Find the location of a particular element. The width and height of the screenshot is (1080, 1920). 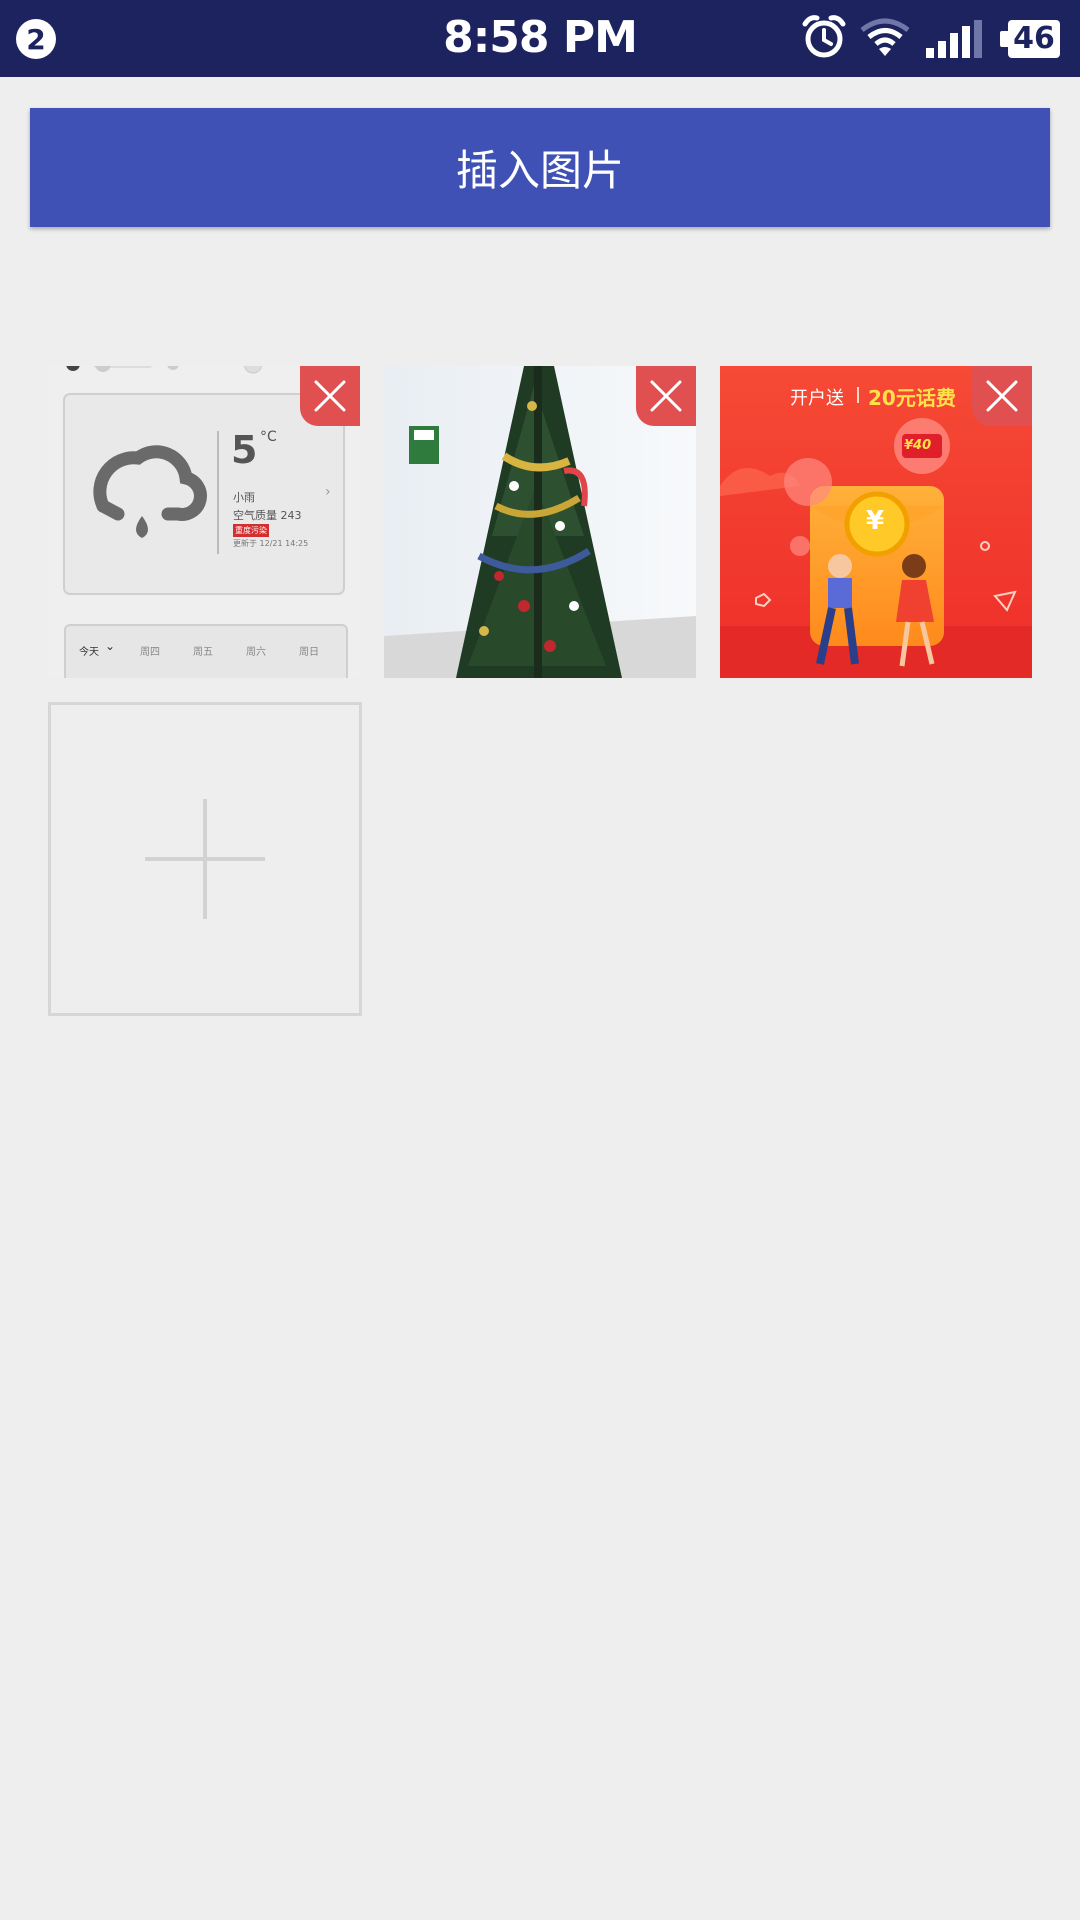

plus-icon is located at coordinates (205, 859).